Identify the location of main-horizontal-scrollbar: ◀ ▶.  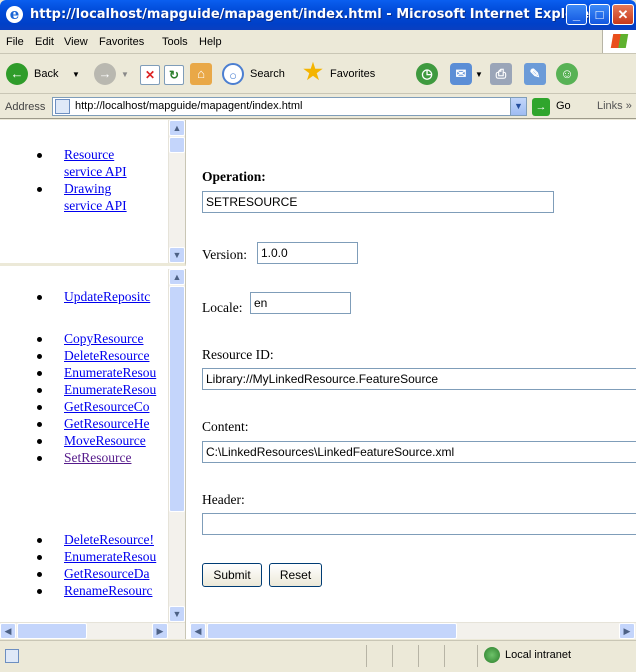
(413, 630).